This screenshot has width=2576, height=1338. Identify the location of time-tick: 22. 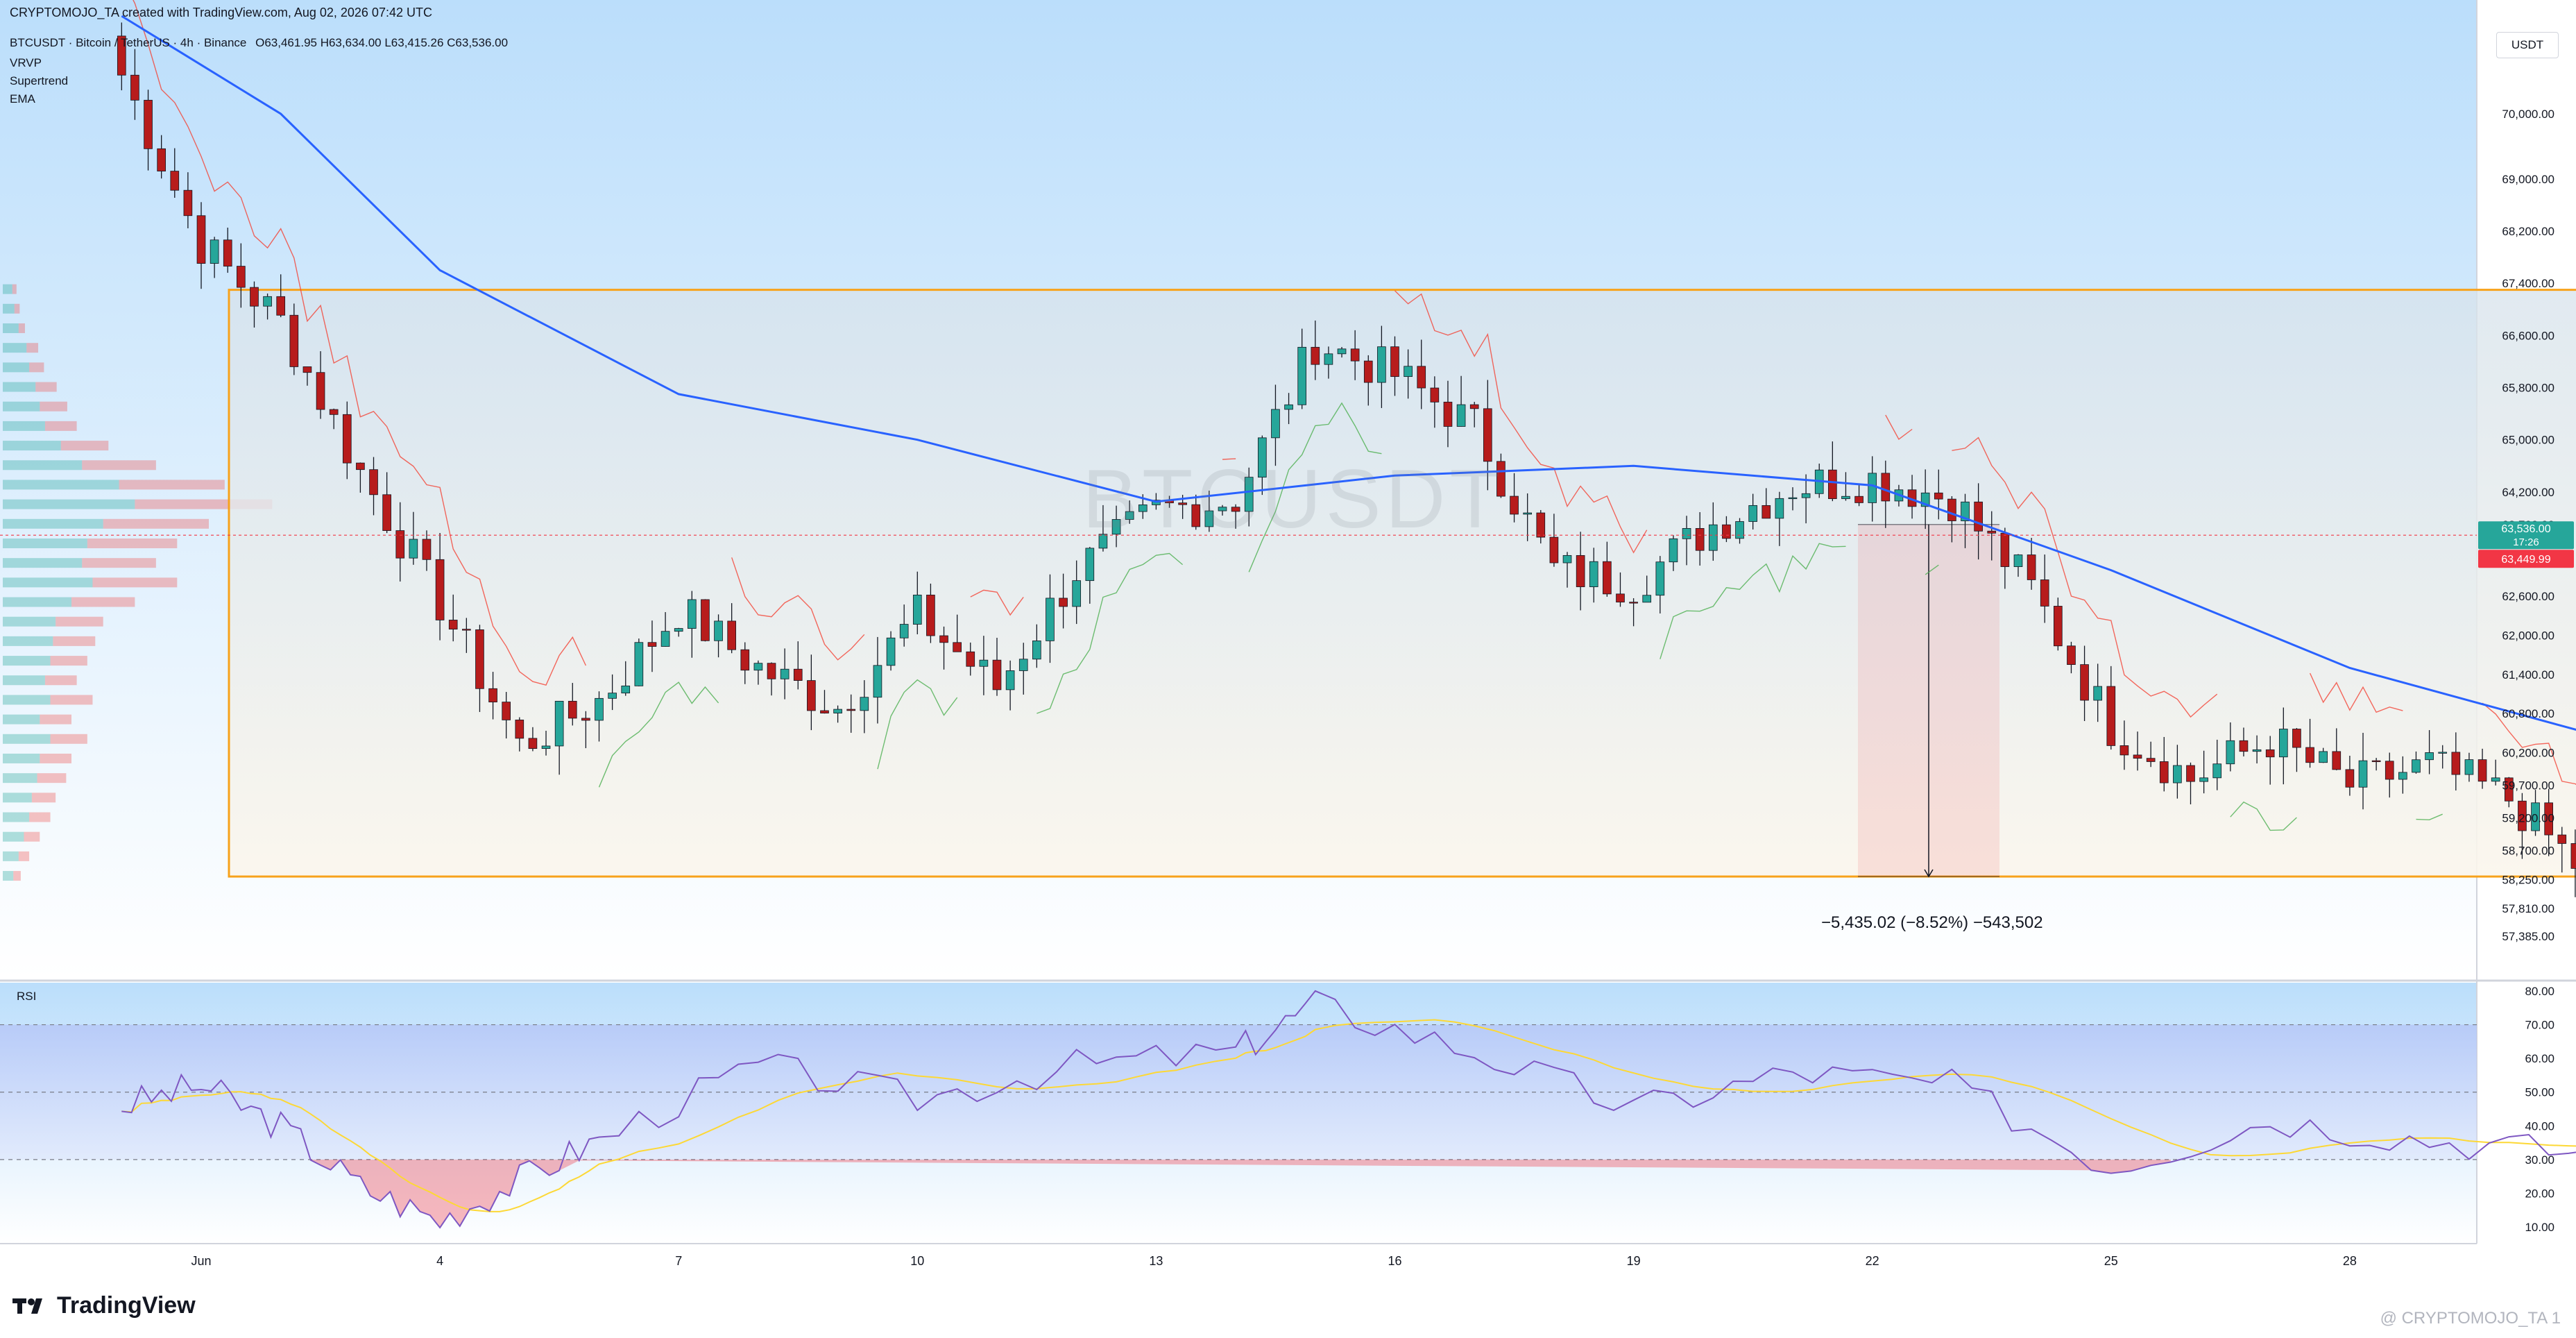
(1872, 1261).